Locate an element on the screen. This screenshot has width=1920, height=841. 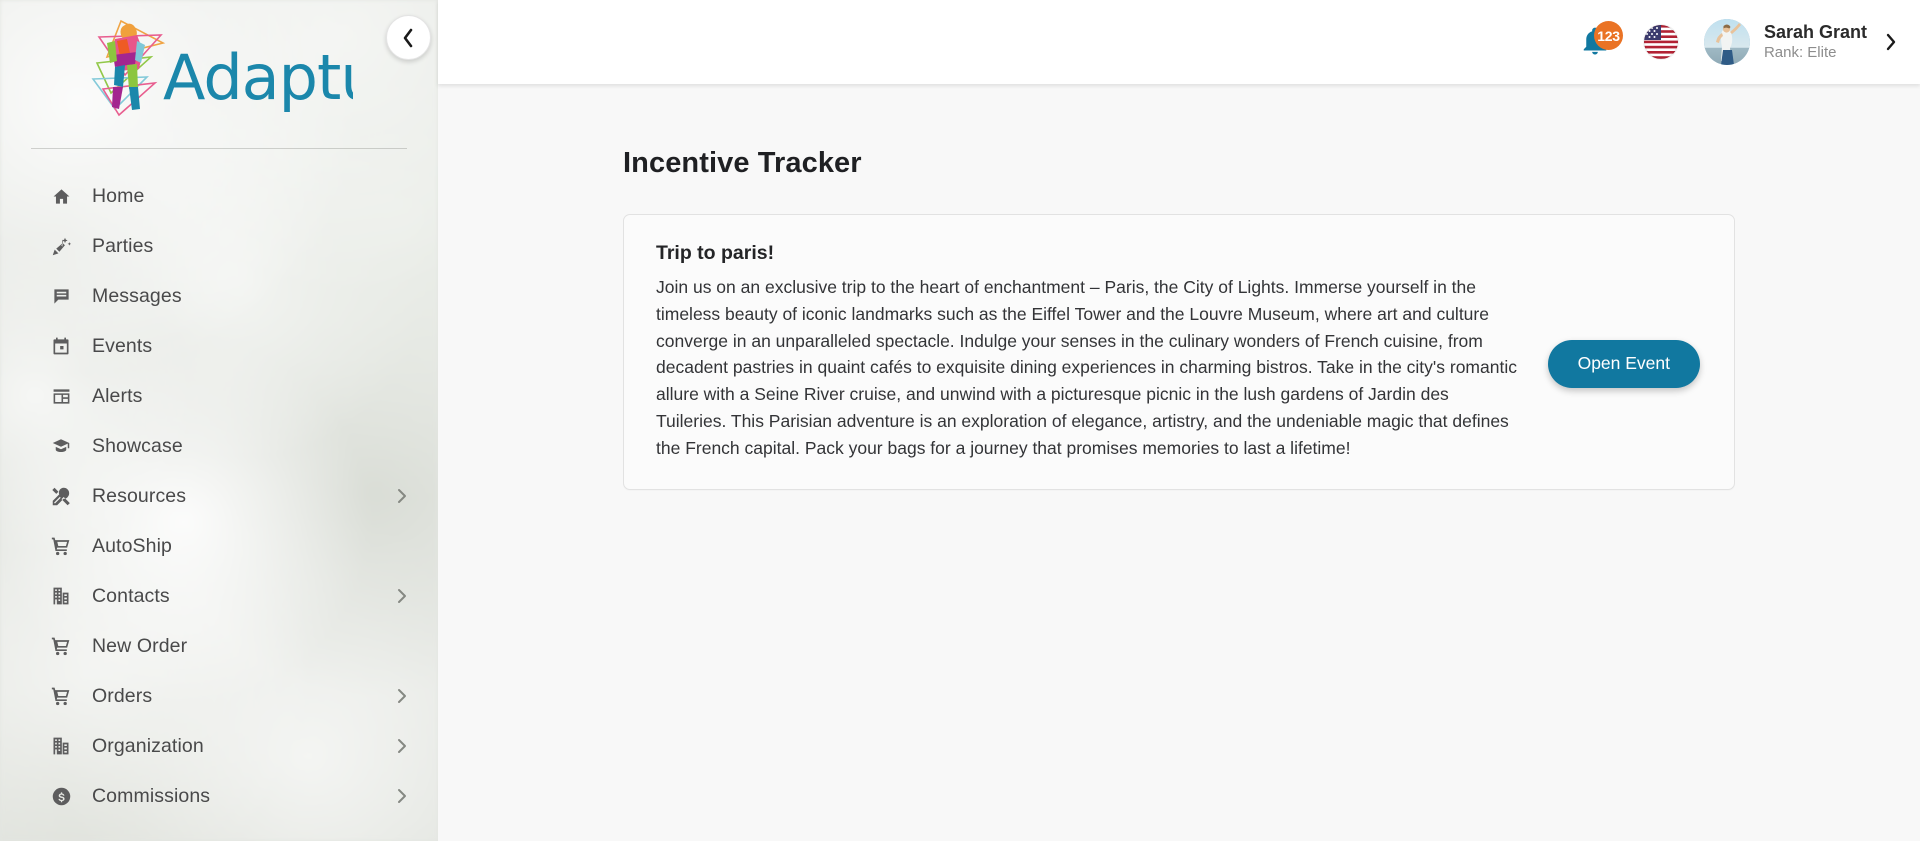
home-icon is located at coordinates (61, 196).